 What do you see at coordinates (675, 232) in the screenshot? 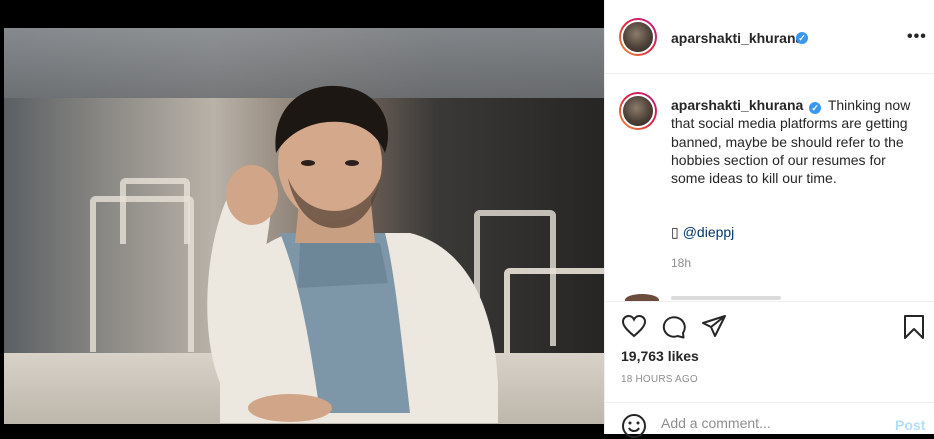
I see `camera-emoji-icon: ▯` at bounding box center [675, 232].